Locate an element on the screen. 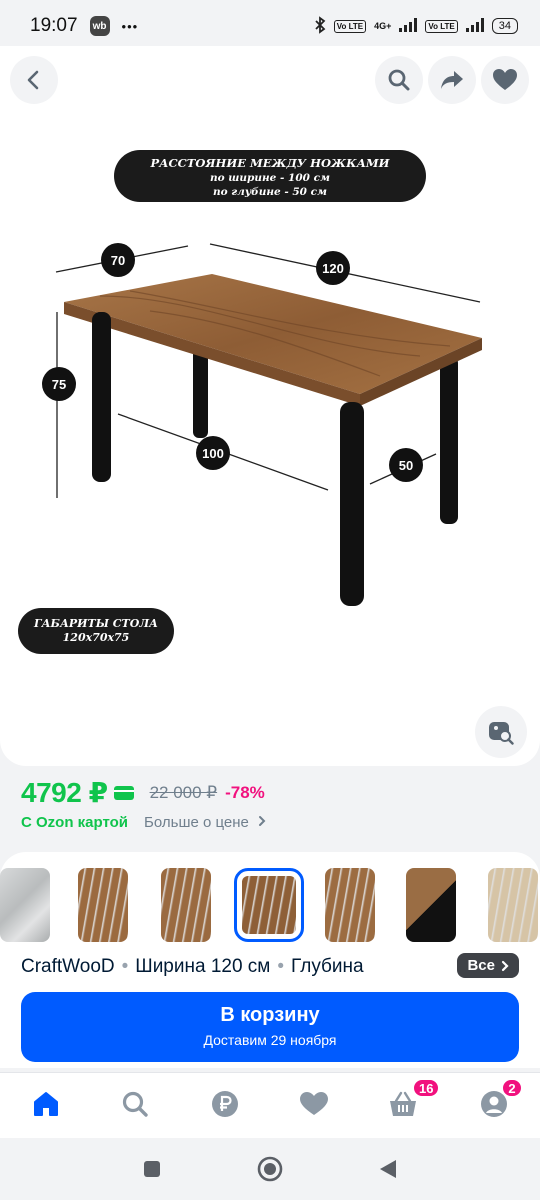  image-search-button is located at coordinates (501, 732).